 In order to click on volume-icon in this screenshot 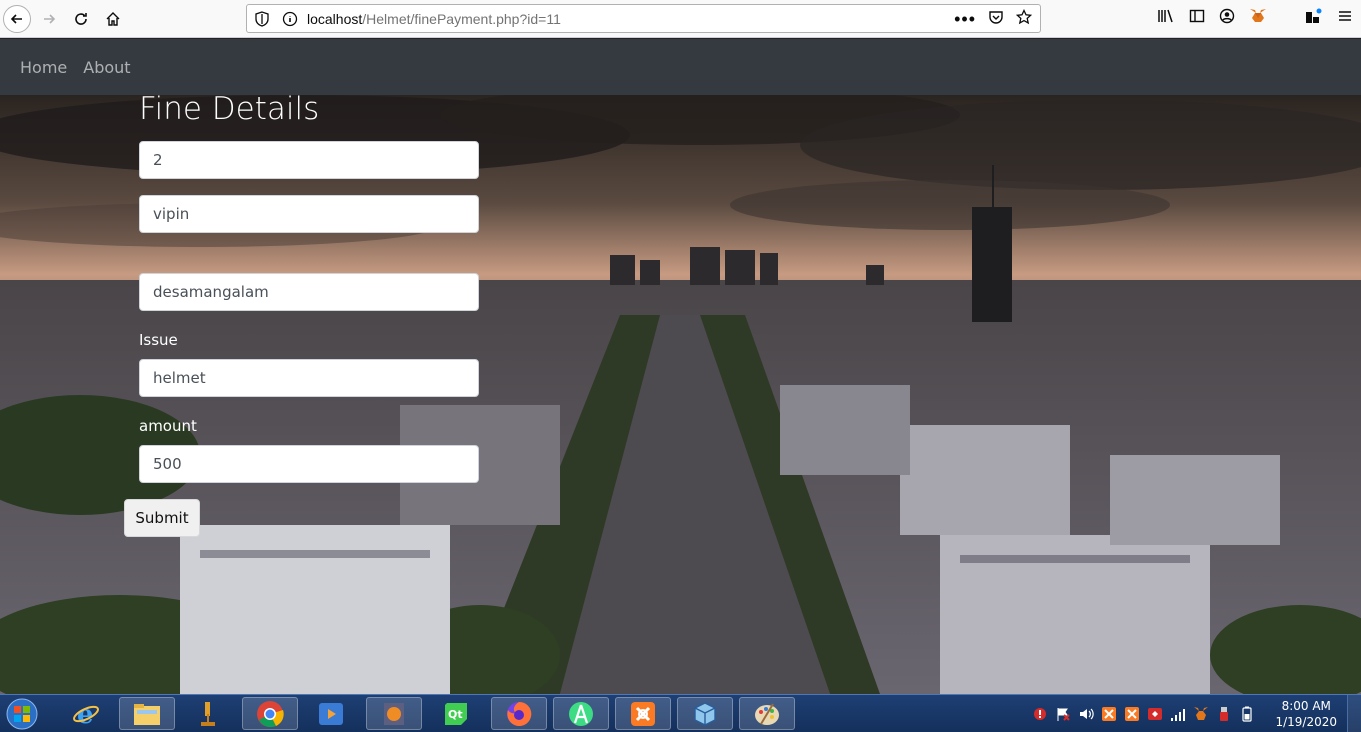, I will do `click(1086, 714)`.